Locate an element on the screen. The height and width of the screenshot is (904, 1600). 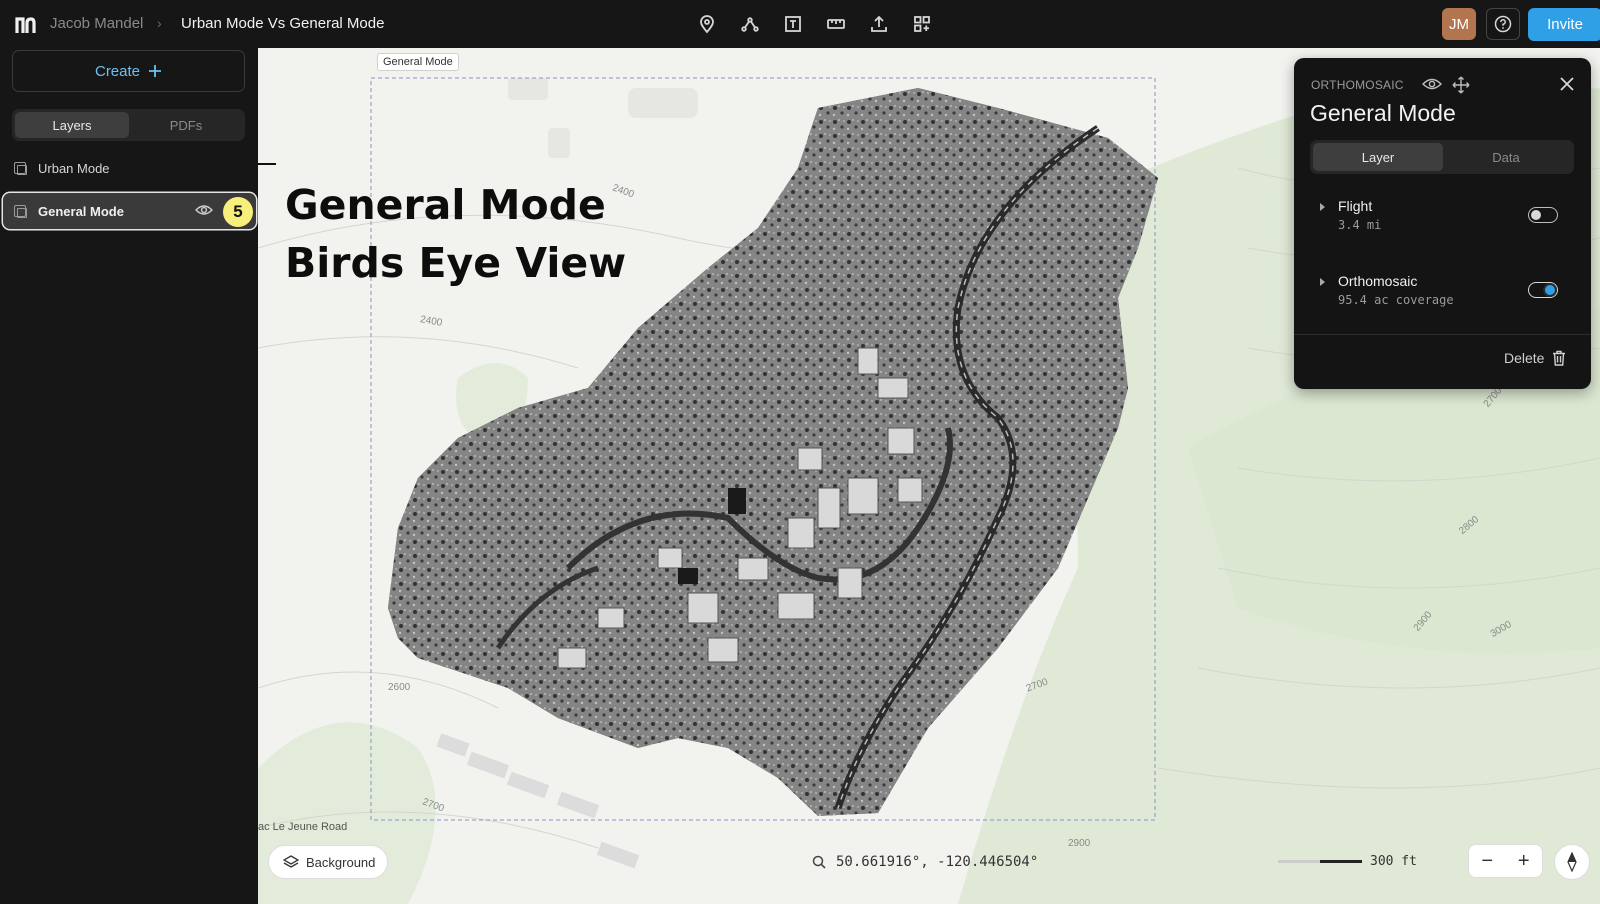
layer-label: Urban Mode is located at coordinates (74, 168).